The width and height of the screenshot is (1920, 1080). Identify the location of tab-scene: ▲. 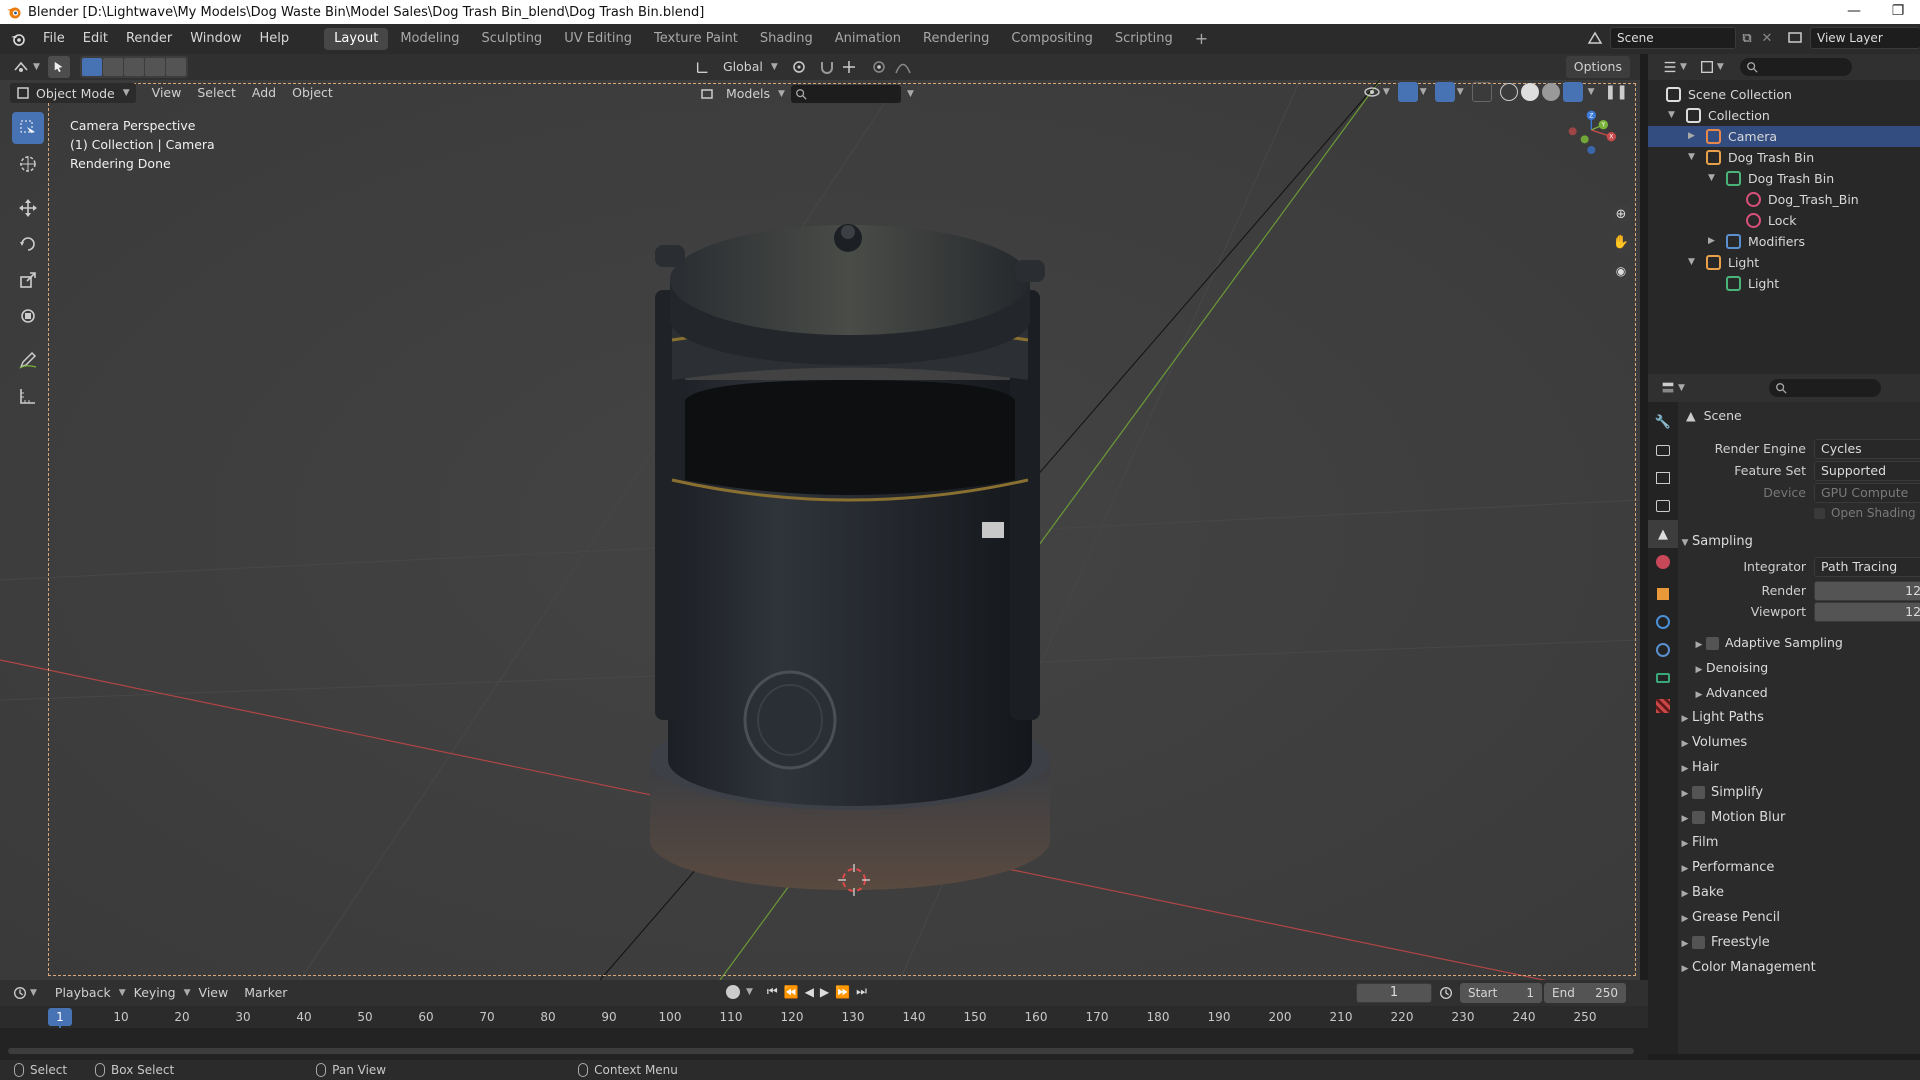
(1663, 534).